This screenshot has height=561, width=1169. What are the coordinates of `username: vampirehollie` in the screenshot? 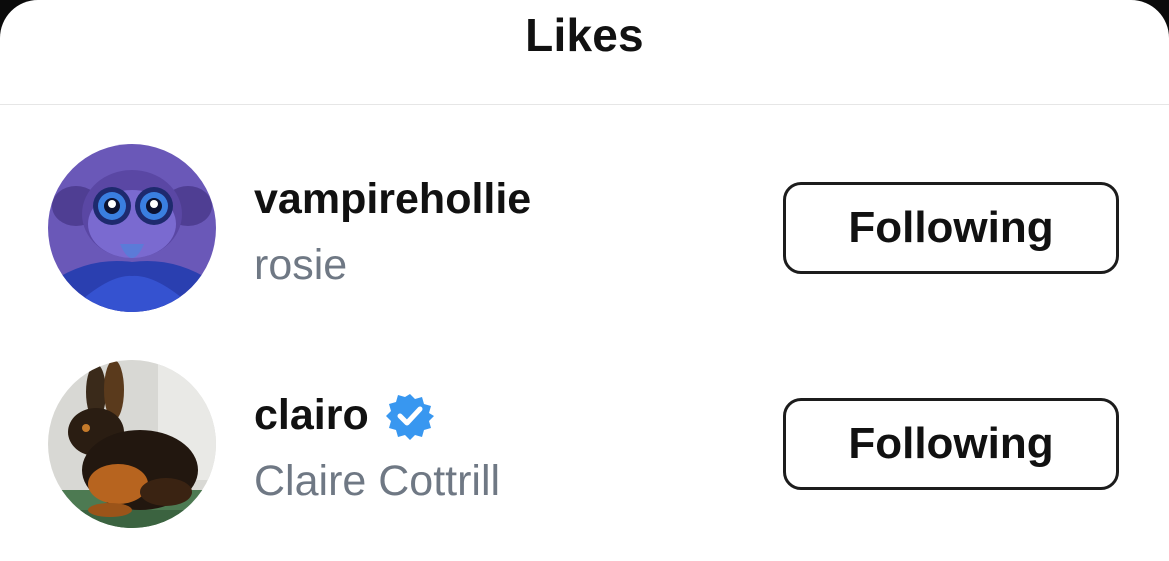 It's located at (392, 199).